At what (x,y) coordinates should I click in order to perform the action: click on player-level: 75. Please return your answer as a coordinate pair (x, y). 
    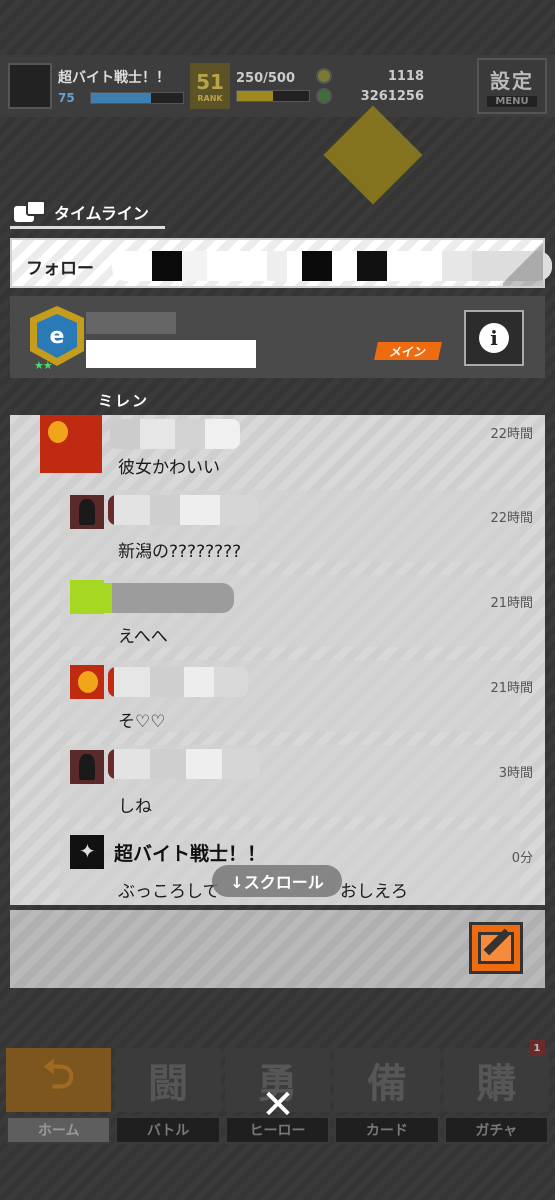
    Looking at the image, I should click on (66, 98).